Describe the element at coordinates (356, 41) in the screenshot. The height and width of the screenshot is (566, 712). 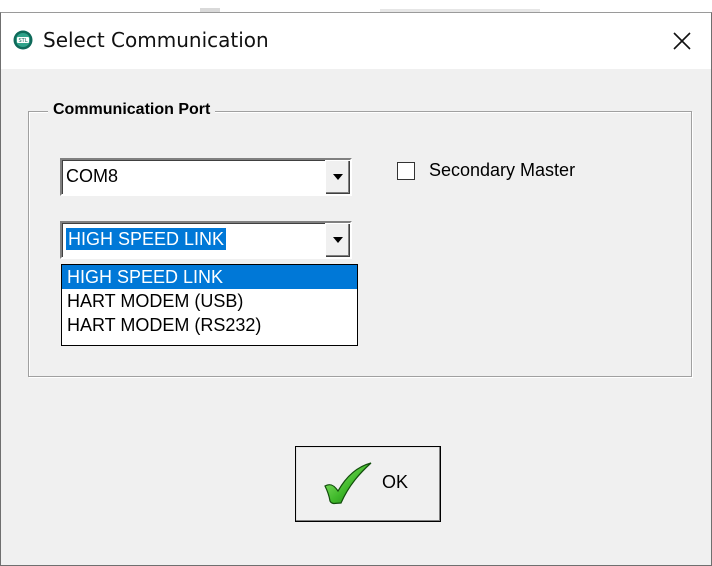
I see `title-bar: STL Select Communication` at that location.